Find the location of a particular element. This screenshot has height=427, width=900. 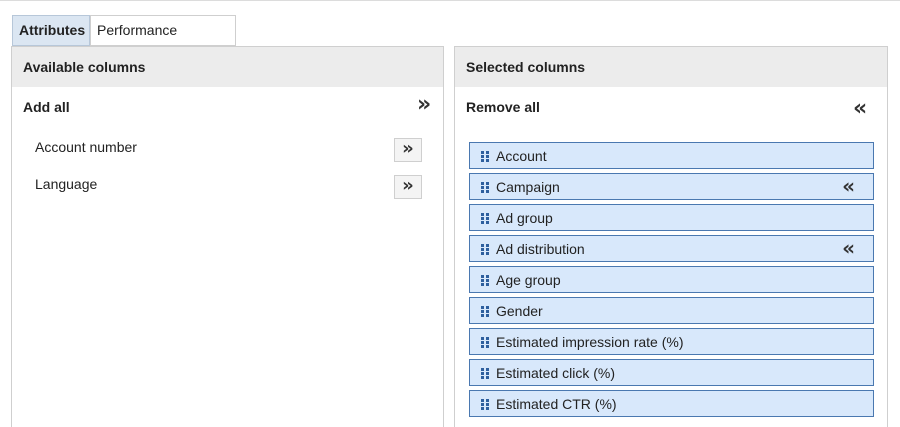

selected-column-item: Gender is located at coordinates (671, 310).